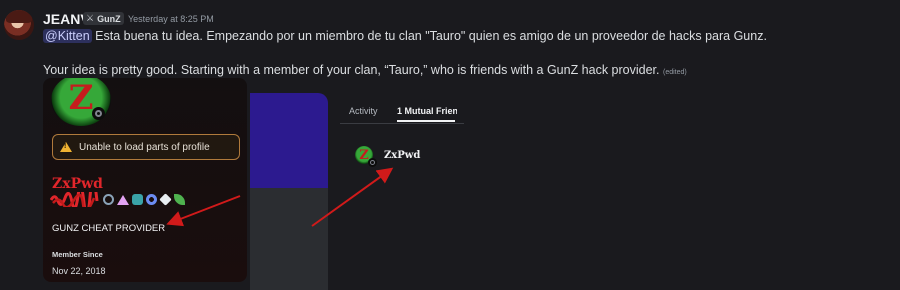  I want to click on active-tab-indicator, so click(426, 121).